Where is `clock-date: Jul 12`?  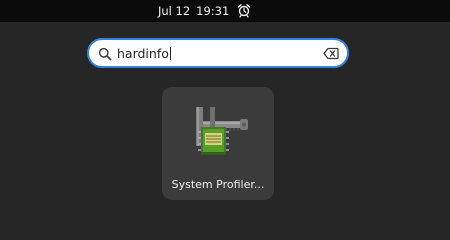 clock-date: Jul 12 is located at coordinates (174, 11).